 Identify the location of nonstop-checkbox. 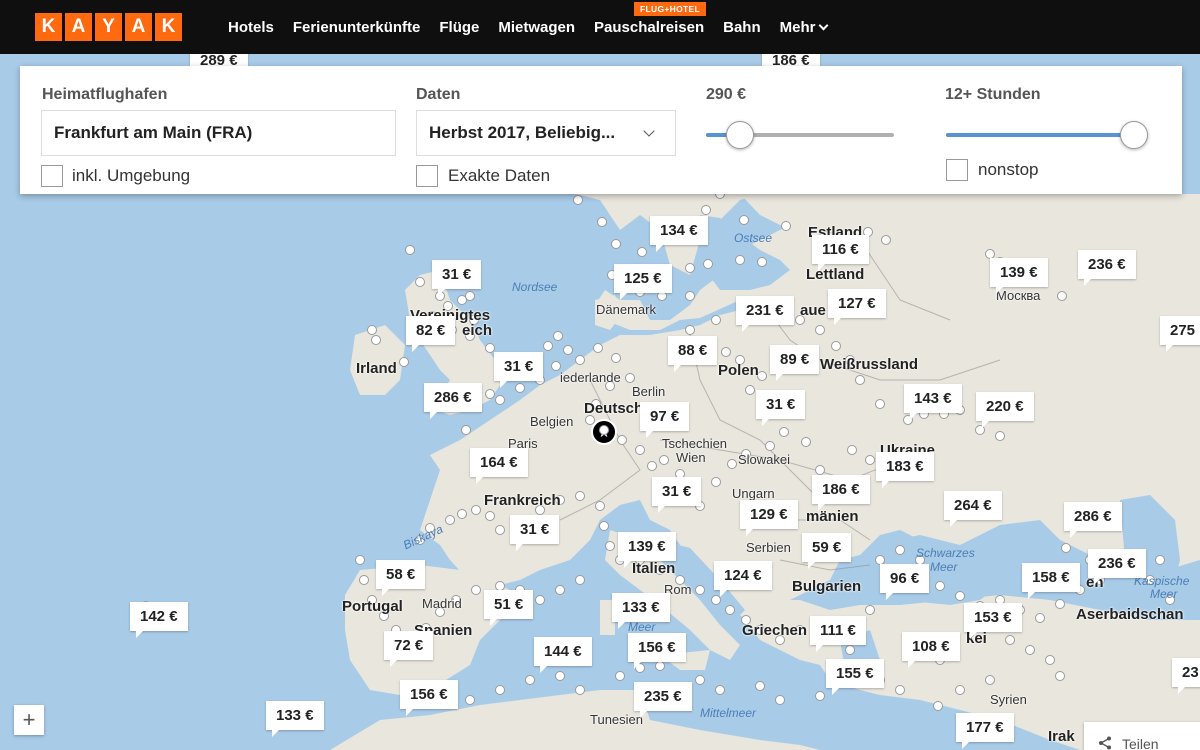
(957, 170).